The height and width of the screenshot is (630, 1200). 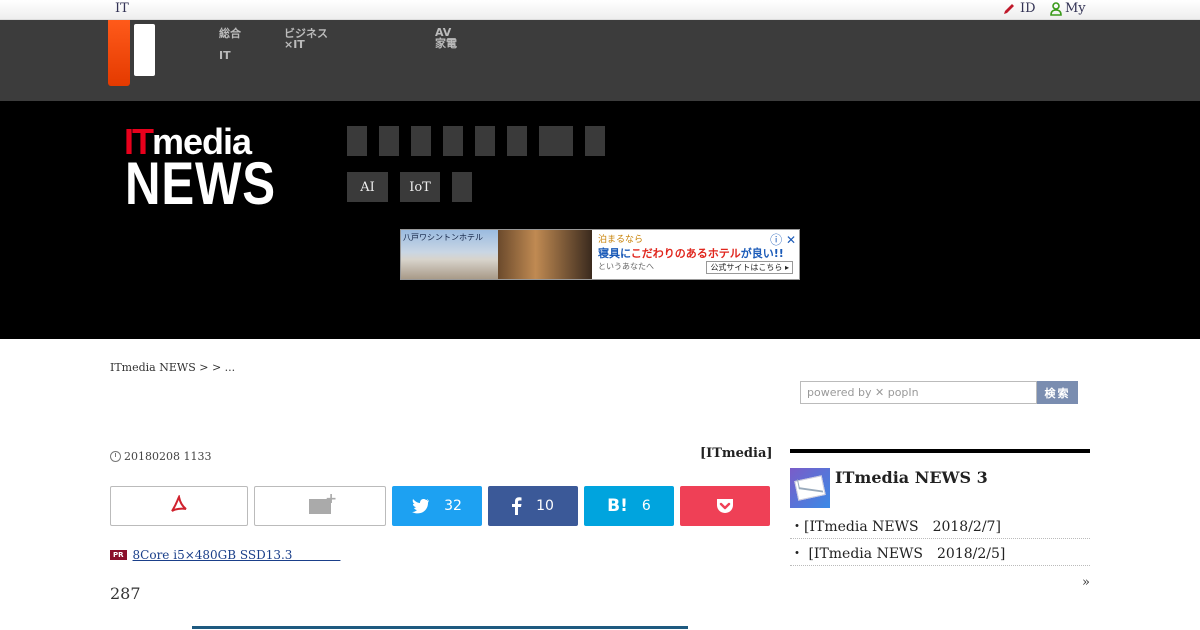 I want to click on hatena-bookmark-button: B! 6, so click(x=629, y=506).